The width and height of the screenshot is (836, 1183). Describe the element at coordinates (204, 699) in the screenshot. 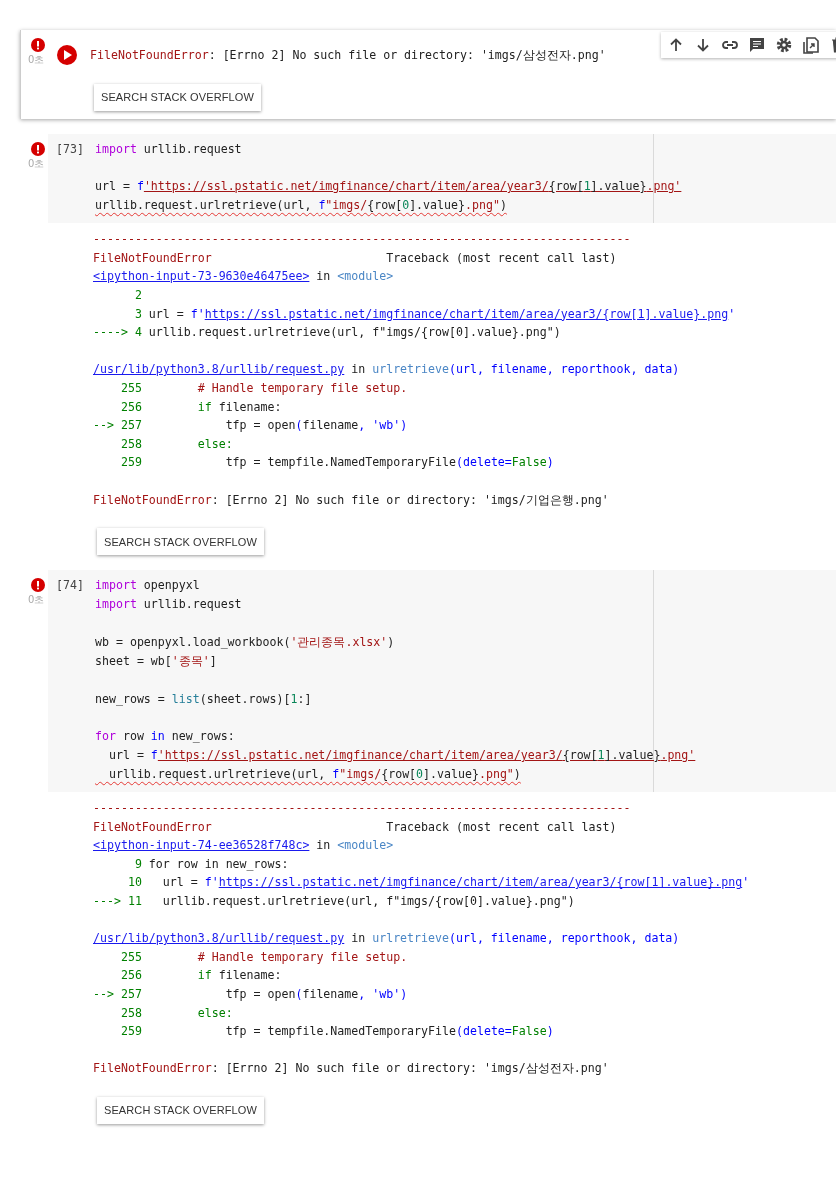

I see `code-line: new_rows = list(sheet.rows)[1:]` at that location.